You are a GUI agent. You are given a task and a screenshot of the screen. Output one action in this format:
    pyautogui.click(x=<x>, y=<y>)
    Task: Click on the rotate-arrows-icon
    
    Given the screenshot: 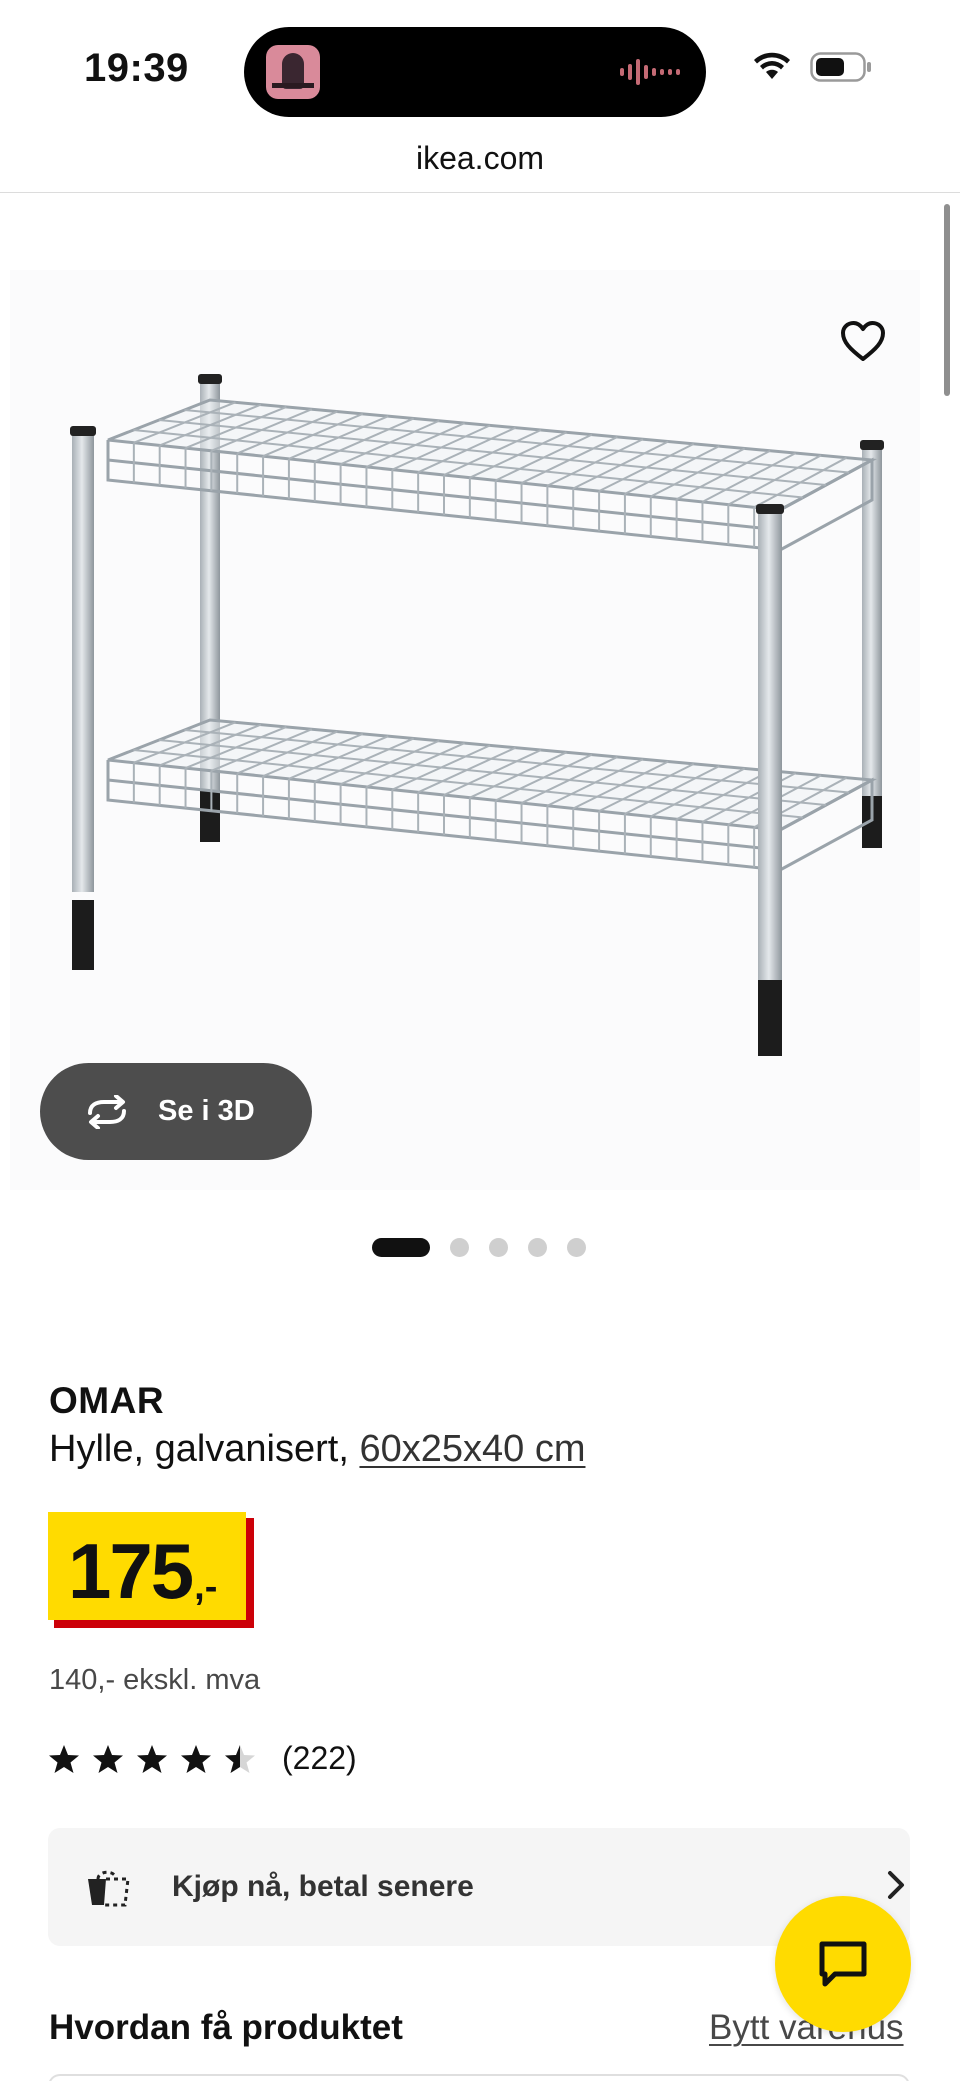 What is the action you would take?
    pyautogui.click(x=107, y=1111)
    